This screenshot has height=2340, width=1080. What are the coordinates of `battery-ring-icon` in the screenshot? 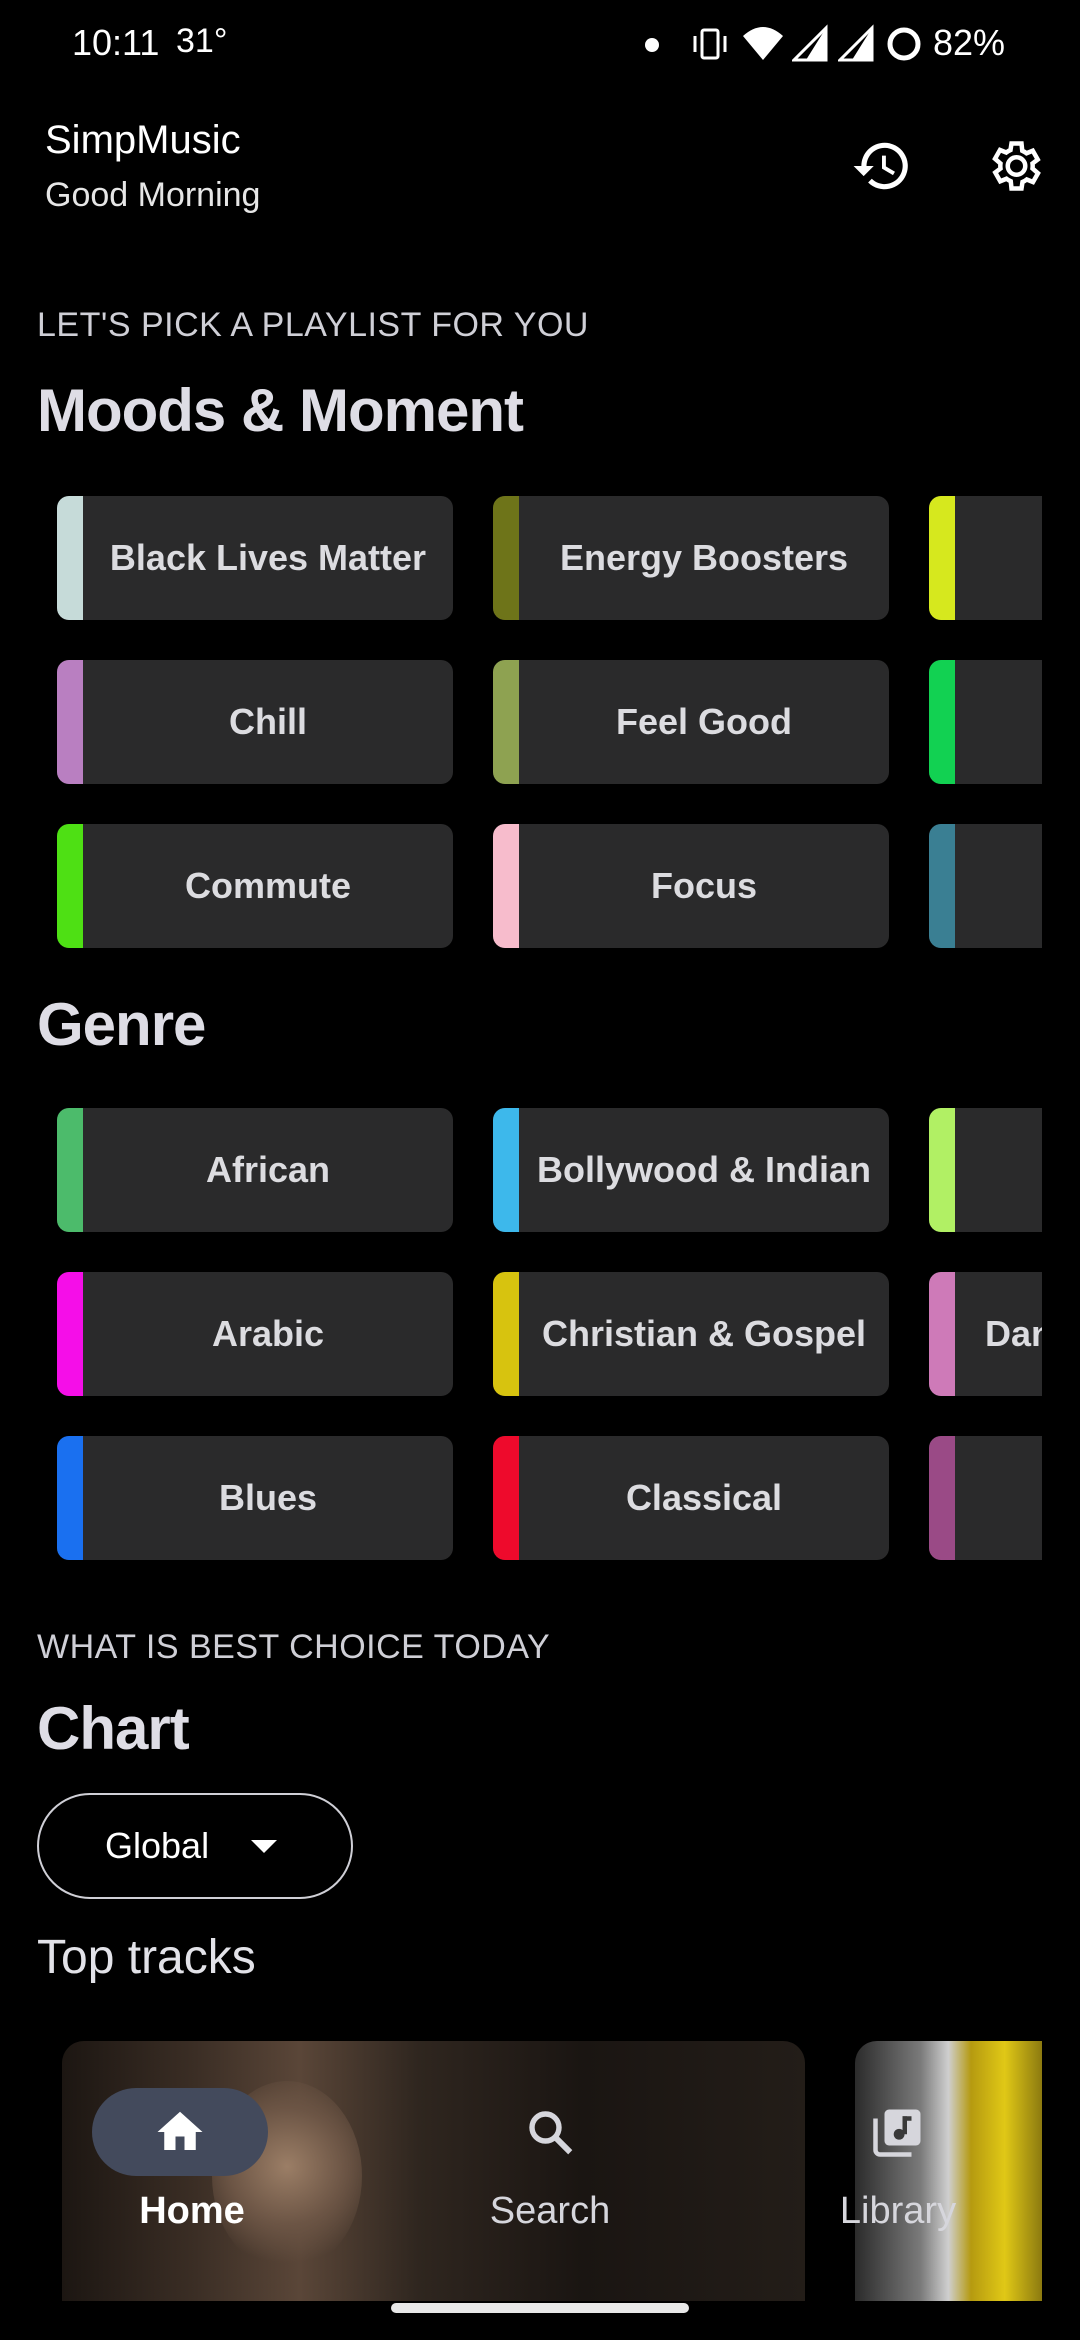 It's located at (904, 44).